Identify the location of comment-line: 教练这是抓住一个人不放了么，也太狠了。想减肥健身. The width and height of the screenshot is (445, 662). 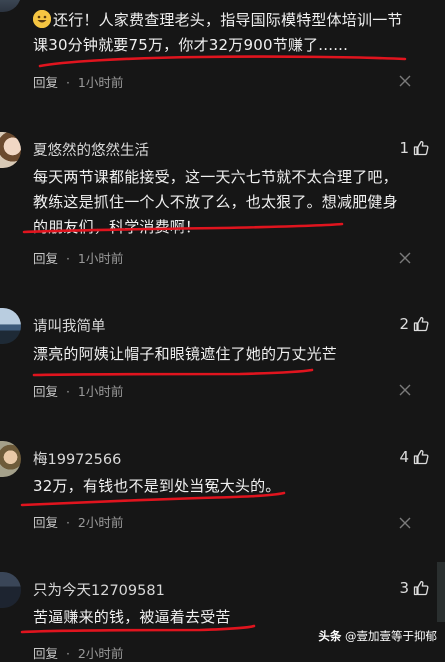
(215, 202).